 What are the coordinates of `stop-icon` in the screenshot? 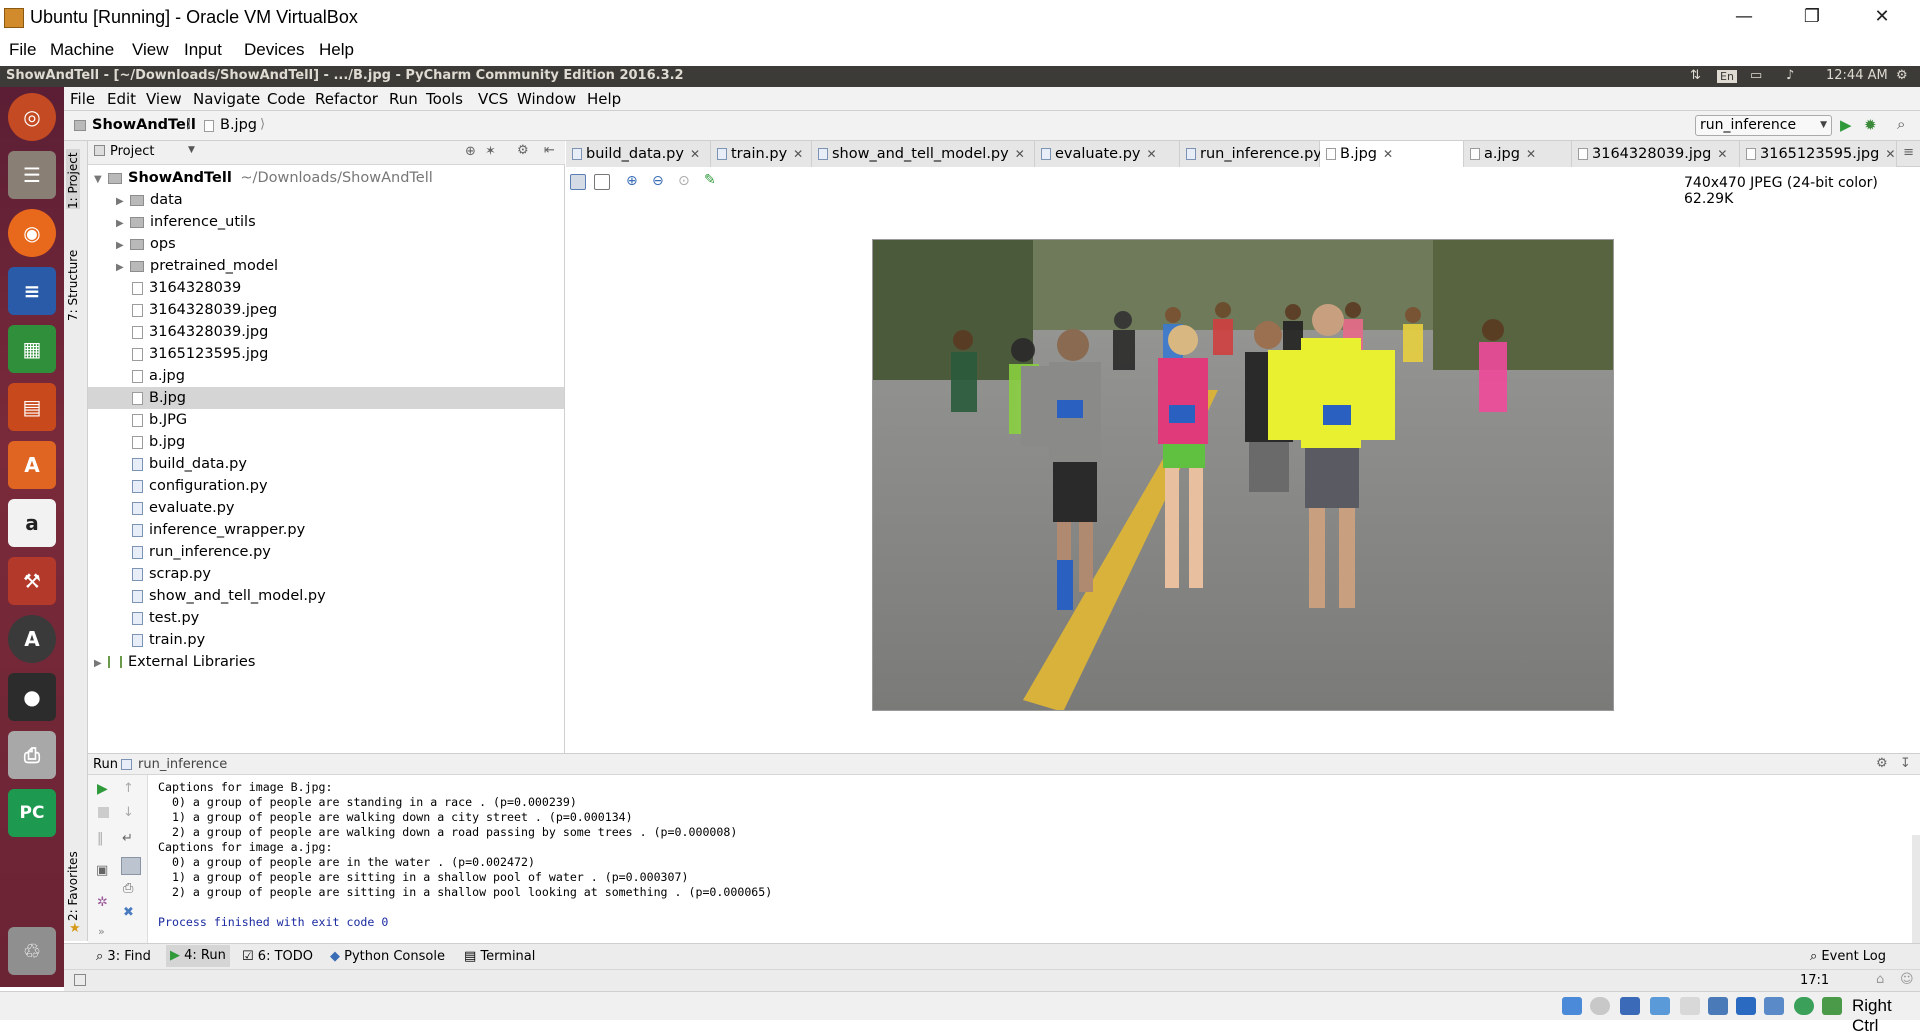 It's located at (103, 812).